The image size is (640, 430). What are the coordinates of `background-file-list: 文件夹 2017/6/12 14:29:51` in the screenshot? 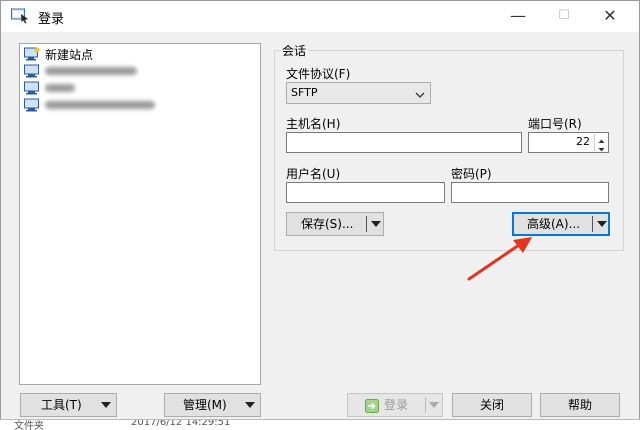 It's located at (320, 424).